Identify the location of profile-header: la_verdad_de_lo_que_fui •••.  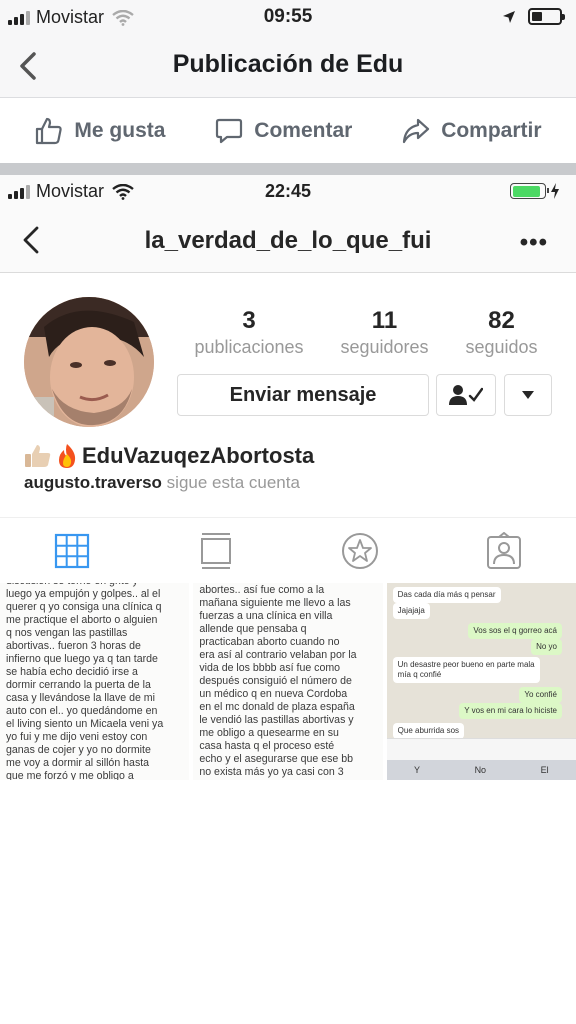
(288, 240).